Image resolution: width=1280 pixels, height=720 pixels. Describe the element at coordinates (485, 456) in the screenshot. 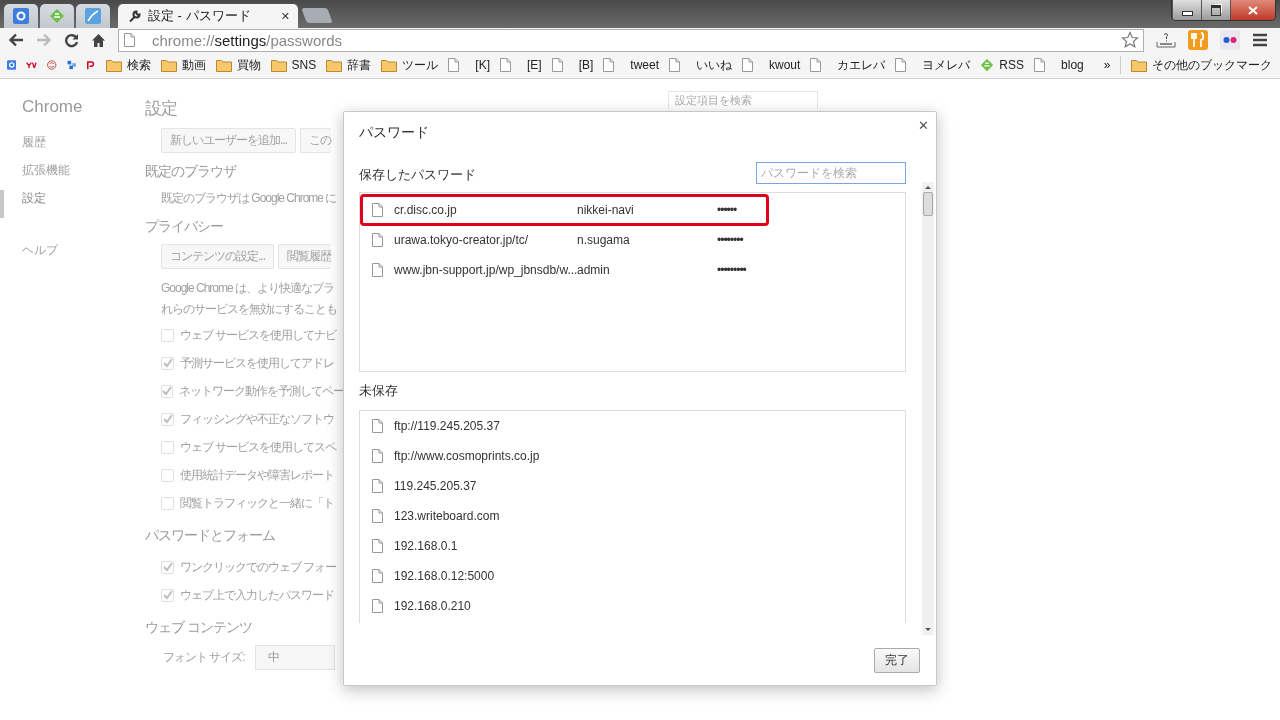

I see `site-text: ftp://www.cosmoprints.co.jp` at that location.